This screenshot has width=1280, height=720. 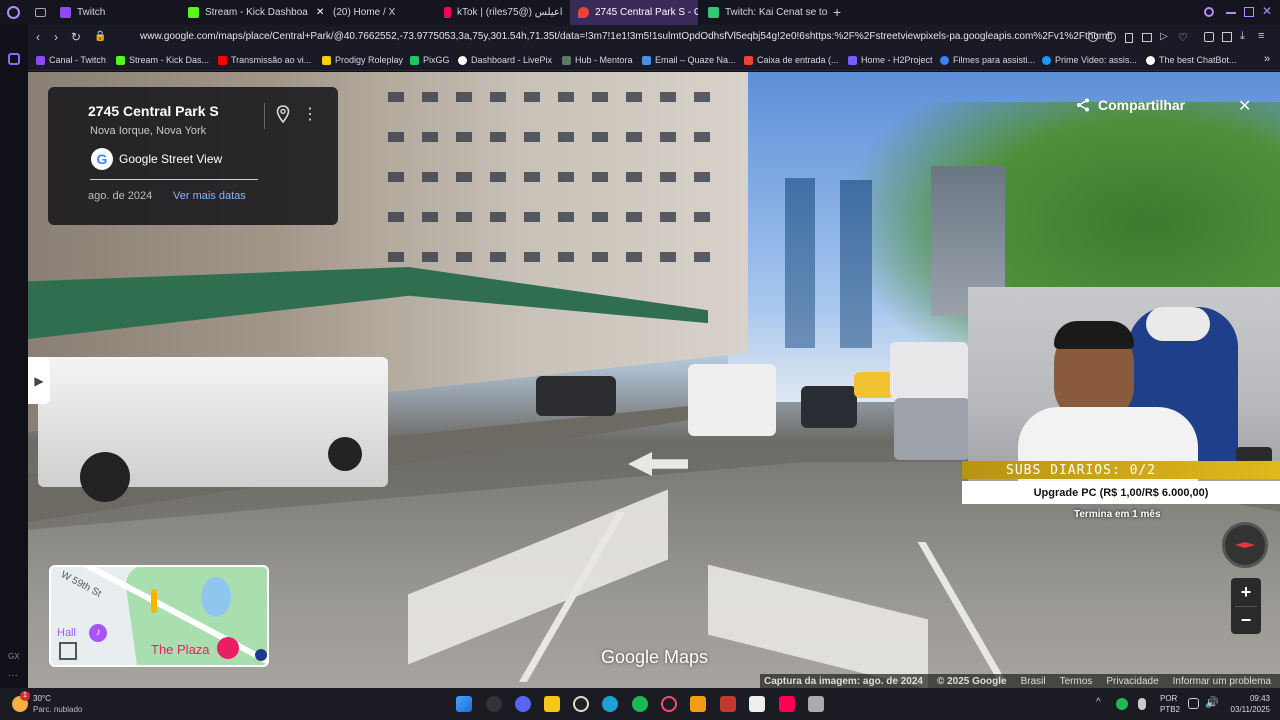 What do you see at coordinates (1244, 106) in the screenshot?
I see `close-icon: ✕` at bounding box center [1244, 106].